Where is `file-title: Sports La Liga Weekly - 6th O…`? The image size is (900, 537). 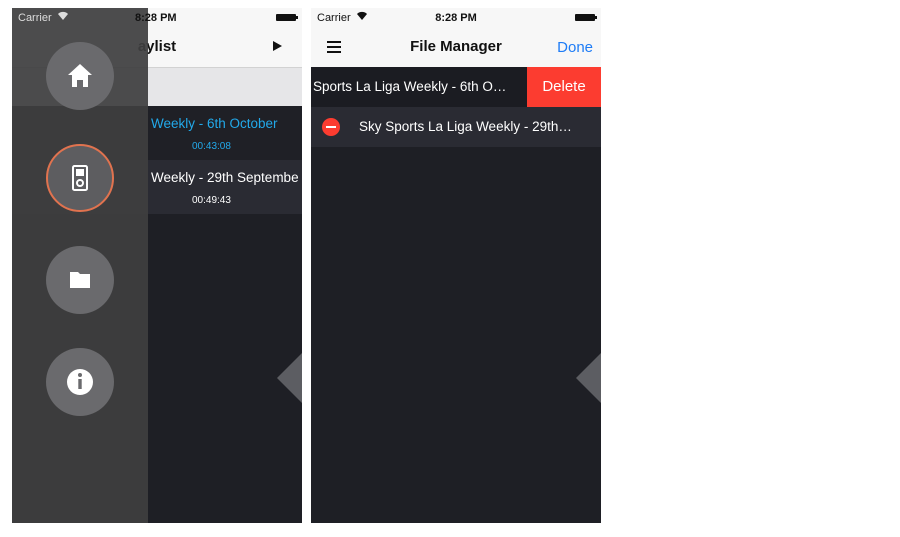 file-title: Sports La Liga Weekly - 6th O… is located at coordinates (410, 86).